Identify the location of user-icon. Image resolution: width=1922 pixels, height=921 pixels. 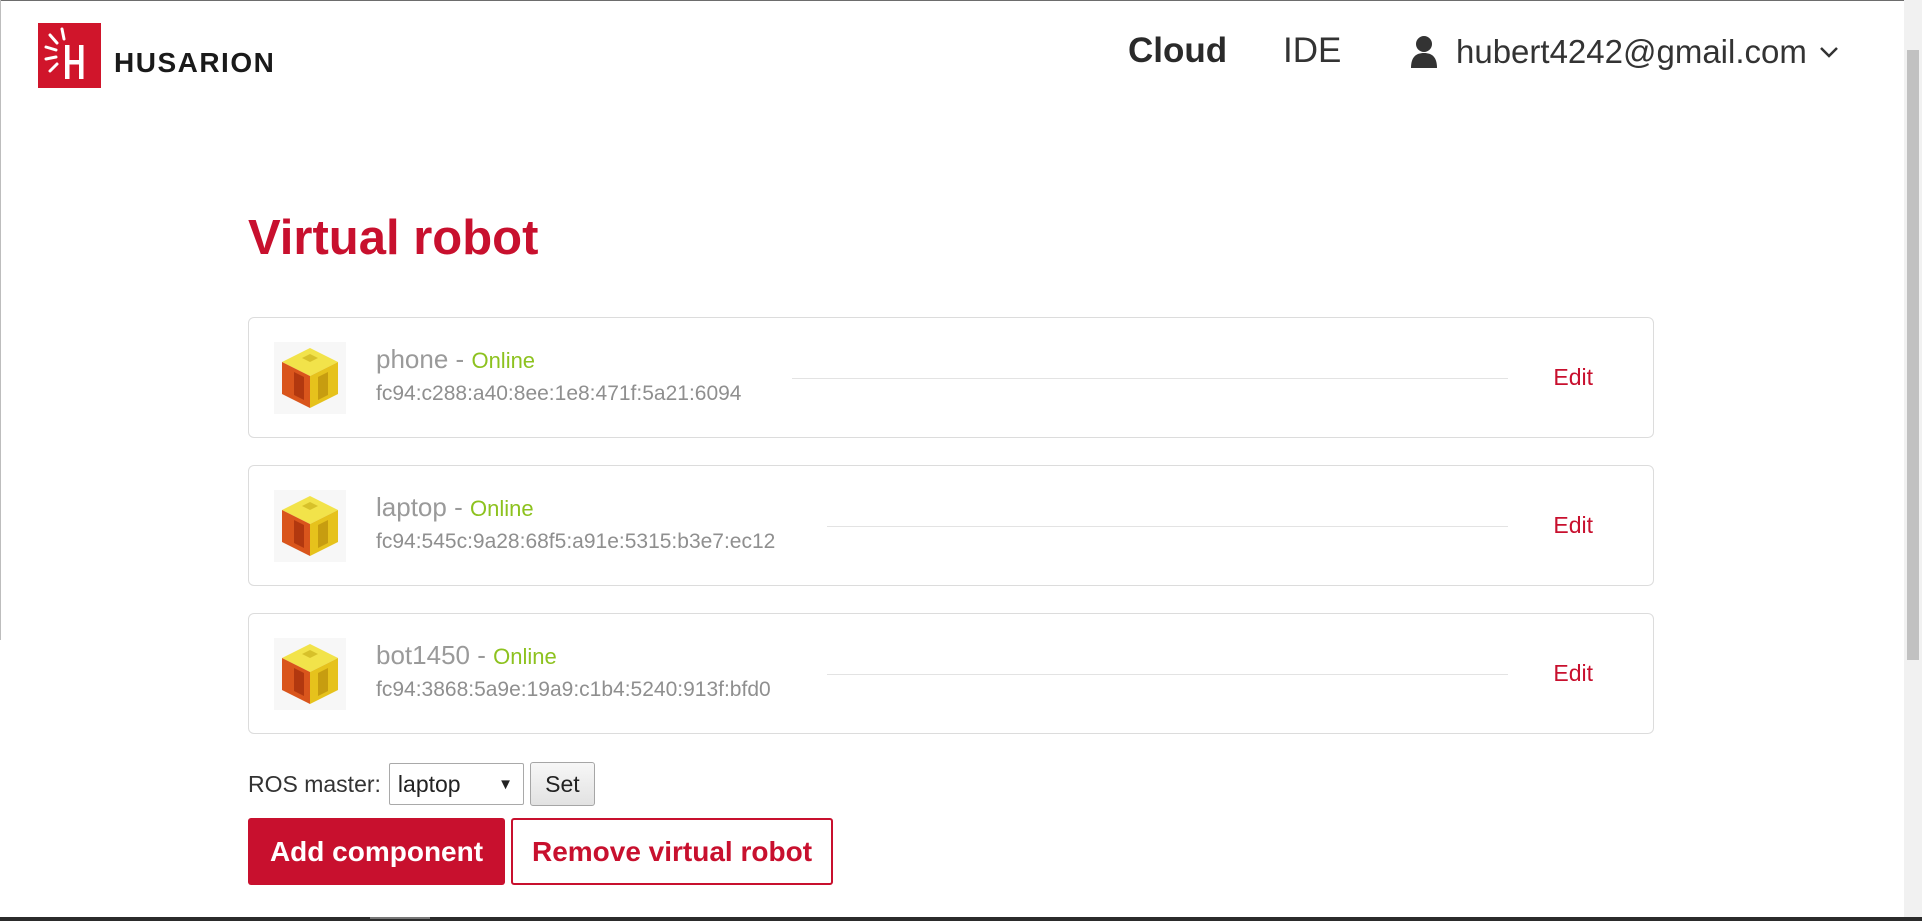
(1424, 52).